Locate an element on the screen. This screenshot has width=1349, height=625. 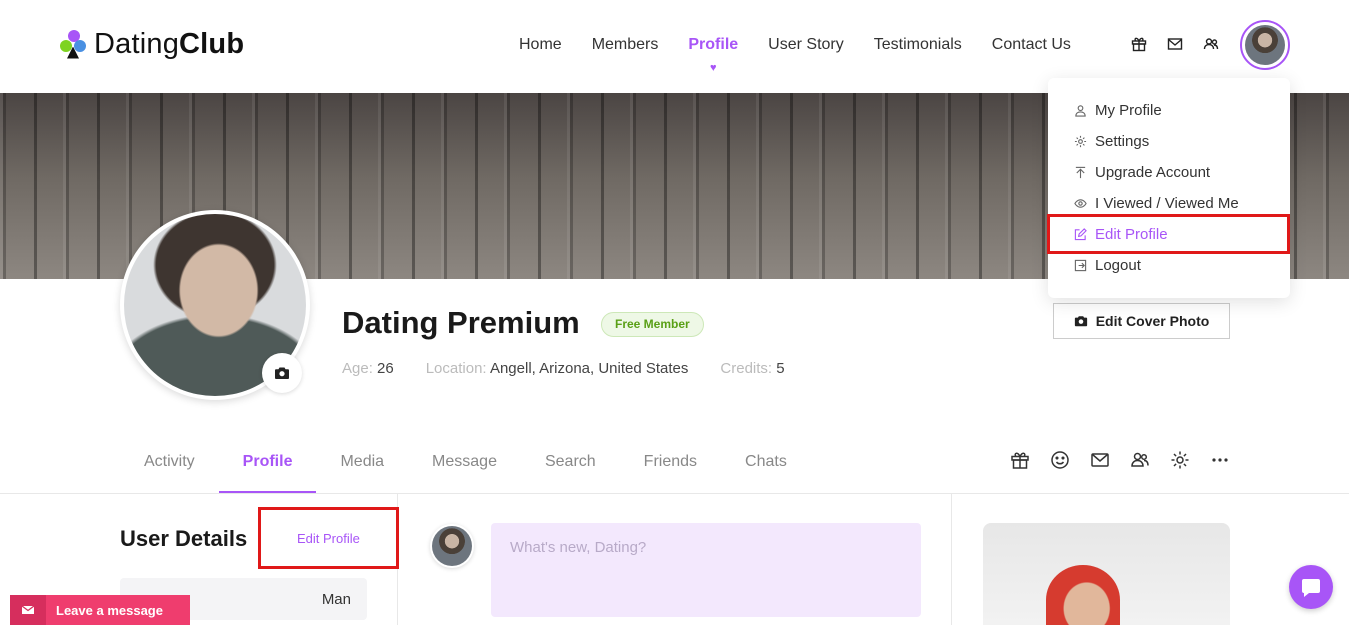
promo-photo is located at coordinates (1083, 595).